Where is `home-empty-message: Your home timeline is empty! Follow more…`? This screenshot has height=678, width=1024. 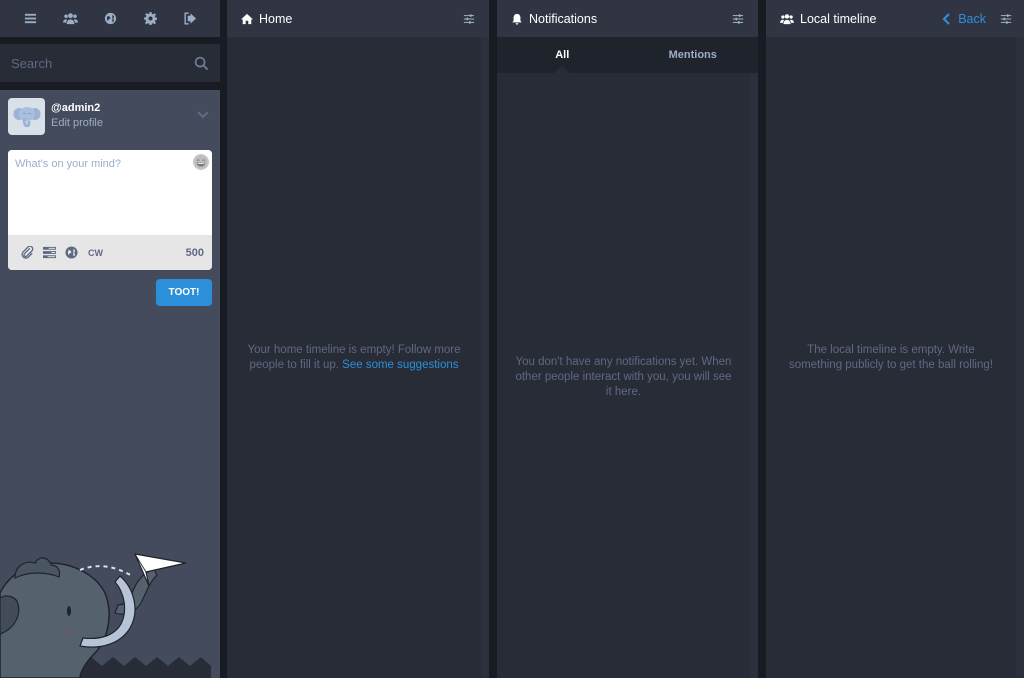
home-empty-message: Your home timeline is empty! Follow more… is located at coordinates (354, 358).